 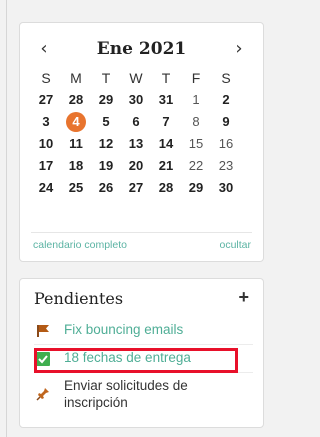 What do you see at coordinates (235, 245) in the screenshot?
I see `hide-calendar-link: ocultar` at bounding box center [235, 245].